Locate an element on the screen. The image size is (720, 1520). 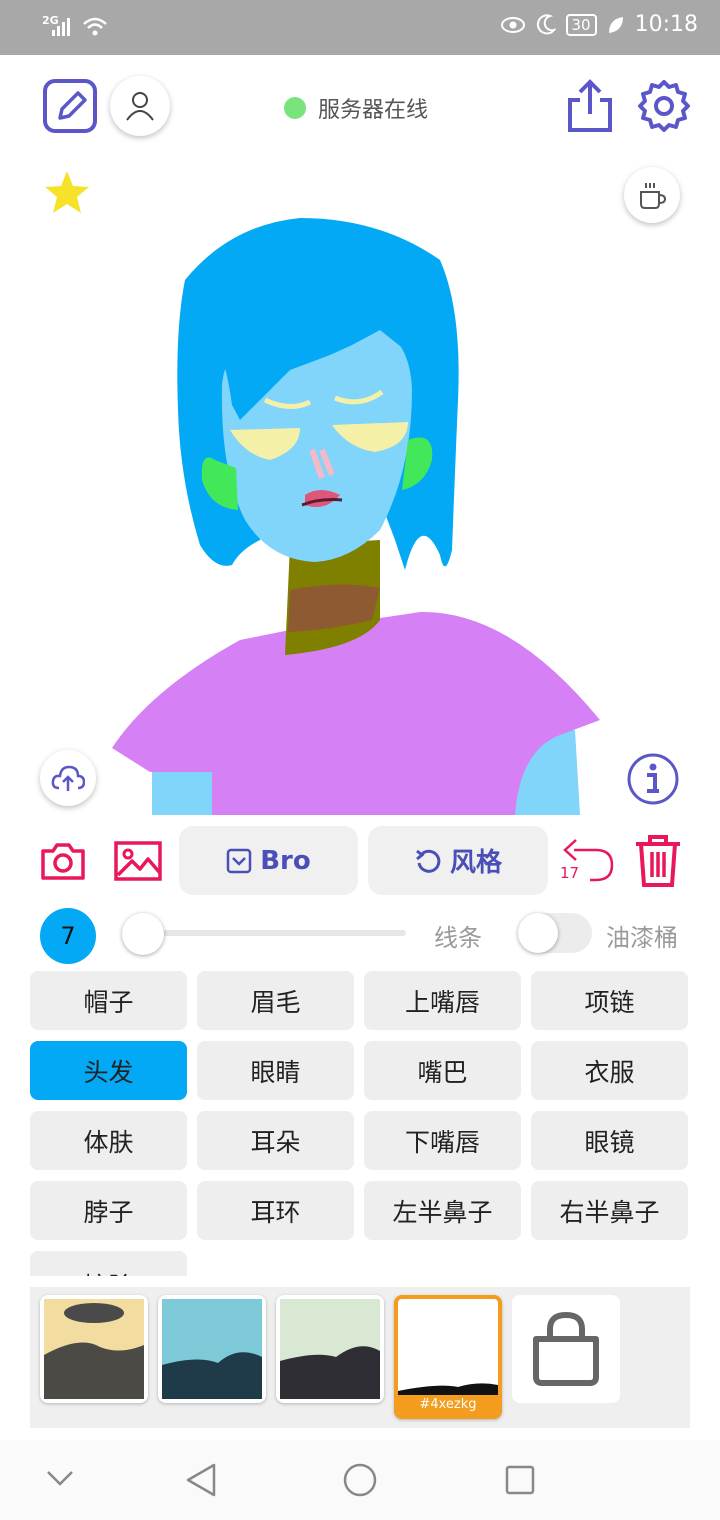
home-icon is located at coordinates (360, 1480).